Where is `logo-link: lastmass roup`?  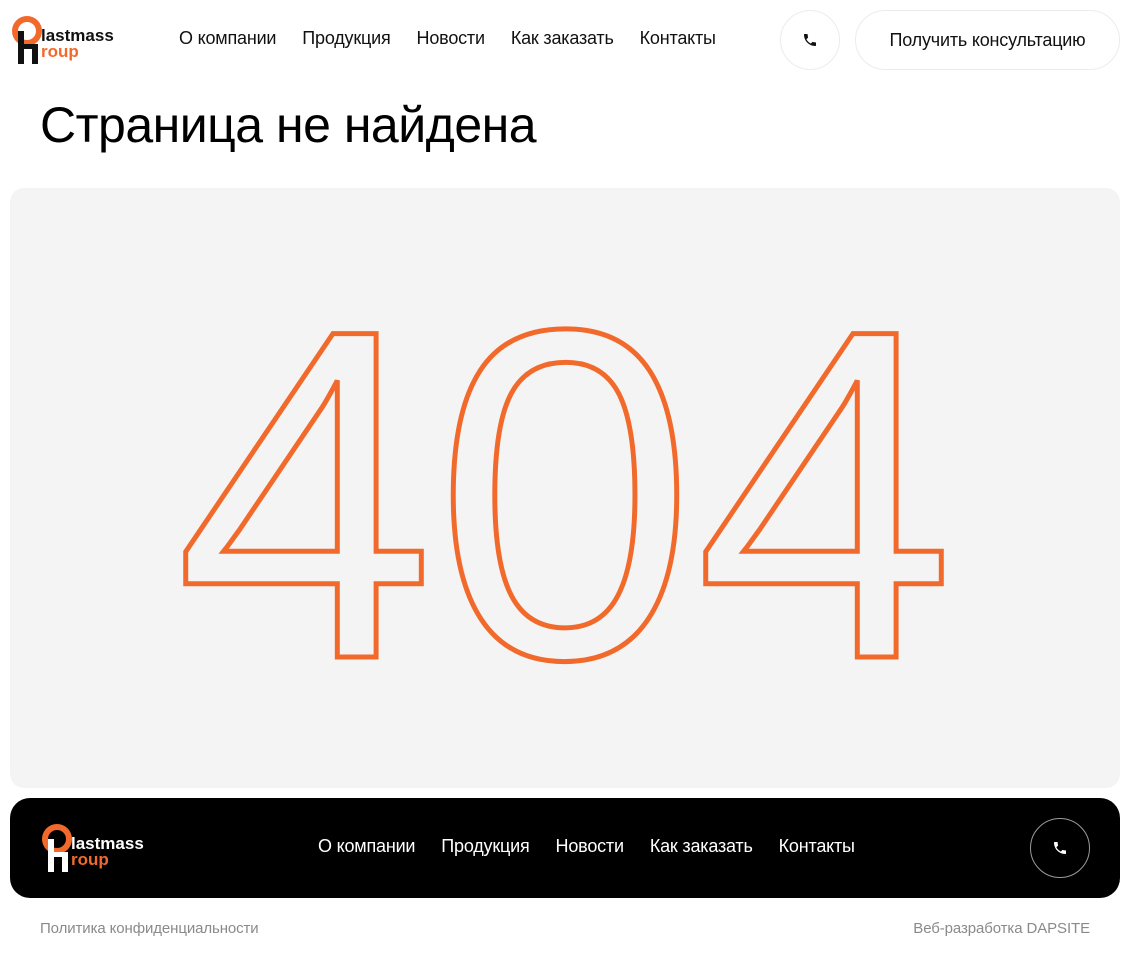
logo-link: lastmass roup is located at coordinates (71, 40).